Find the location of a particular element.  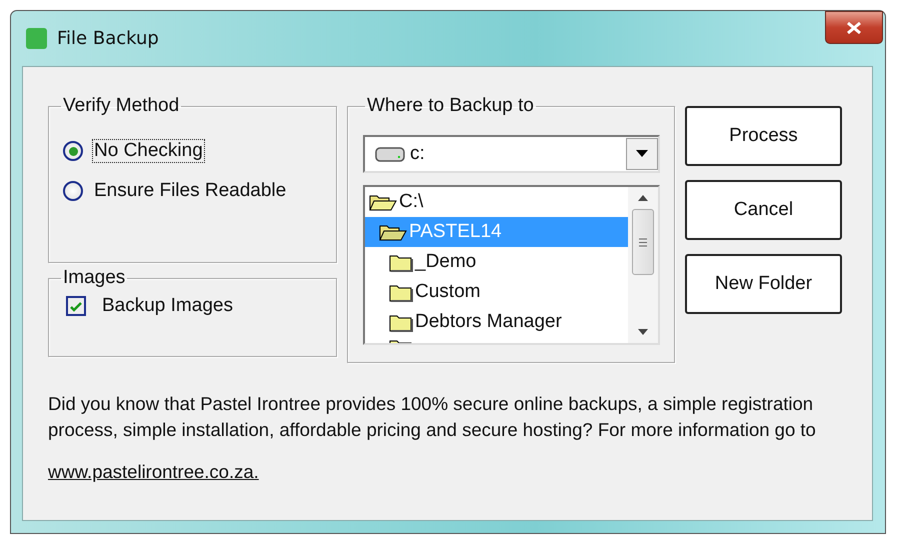

scroll-down-icon is located at coordinates (643, 332).